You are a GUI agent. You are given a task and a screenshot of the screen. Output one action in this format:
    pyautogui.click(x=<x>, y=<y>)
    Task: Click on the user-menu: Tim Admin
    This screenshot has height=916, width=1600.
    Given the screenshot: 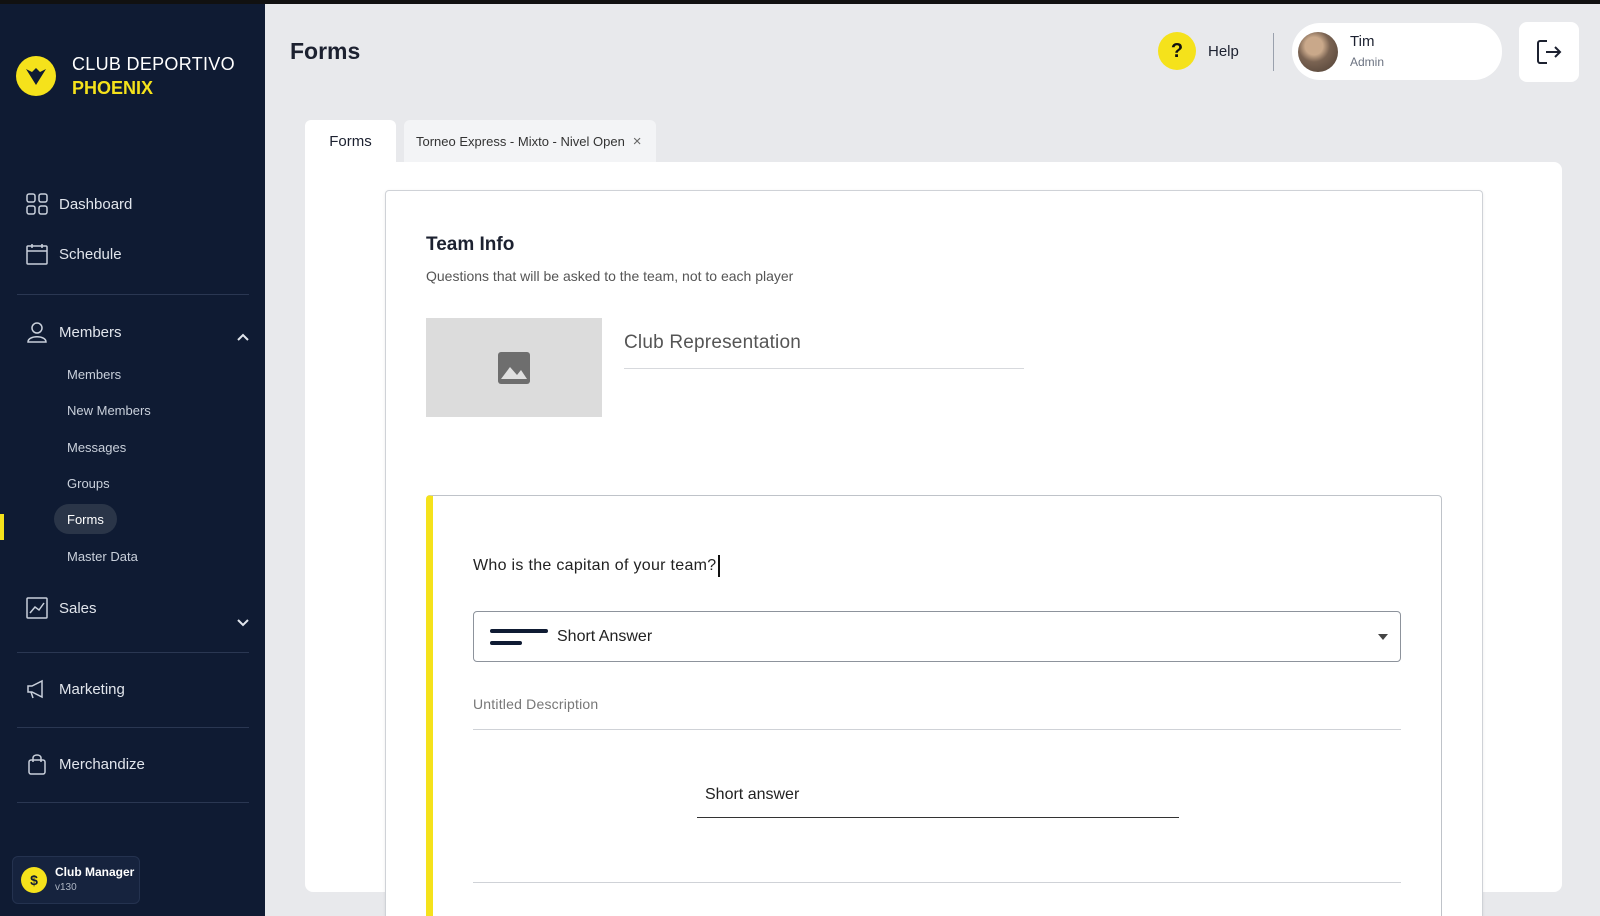 What is the action you would take?
    pyautogui.click(x=1397, y=51)
    